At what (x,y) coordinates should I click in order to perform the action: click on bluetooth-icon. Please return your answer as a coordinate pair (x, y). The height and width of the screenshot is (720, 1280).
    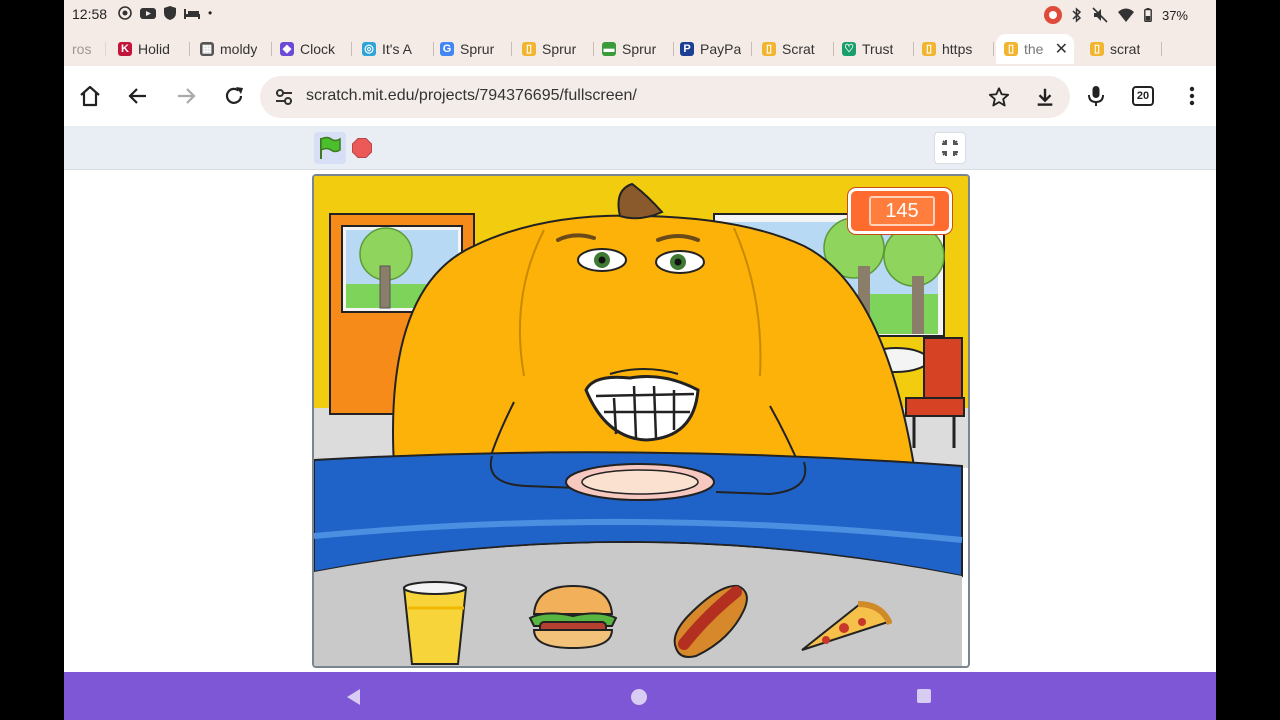
    Looking at the image, I should click on (1077, 15).